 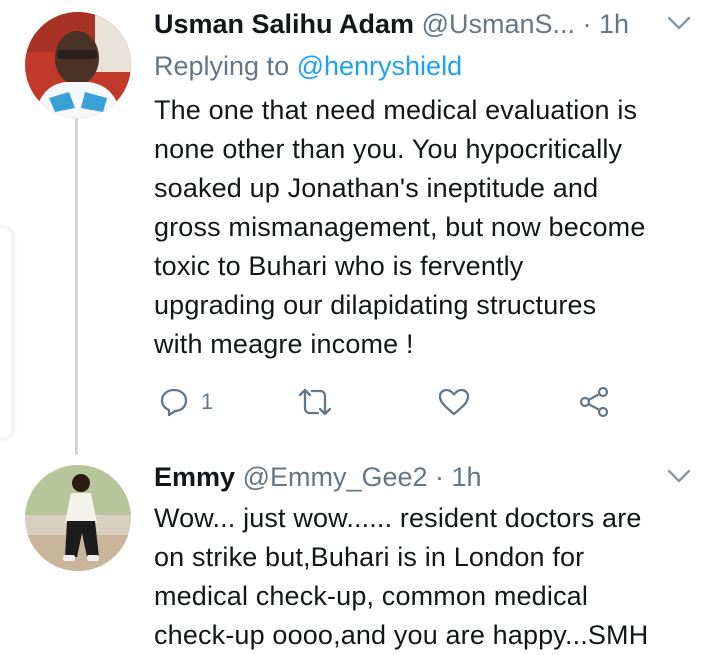 I want to click on retweet-button, so click(x=315, y=402).